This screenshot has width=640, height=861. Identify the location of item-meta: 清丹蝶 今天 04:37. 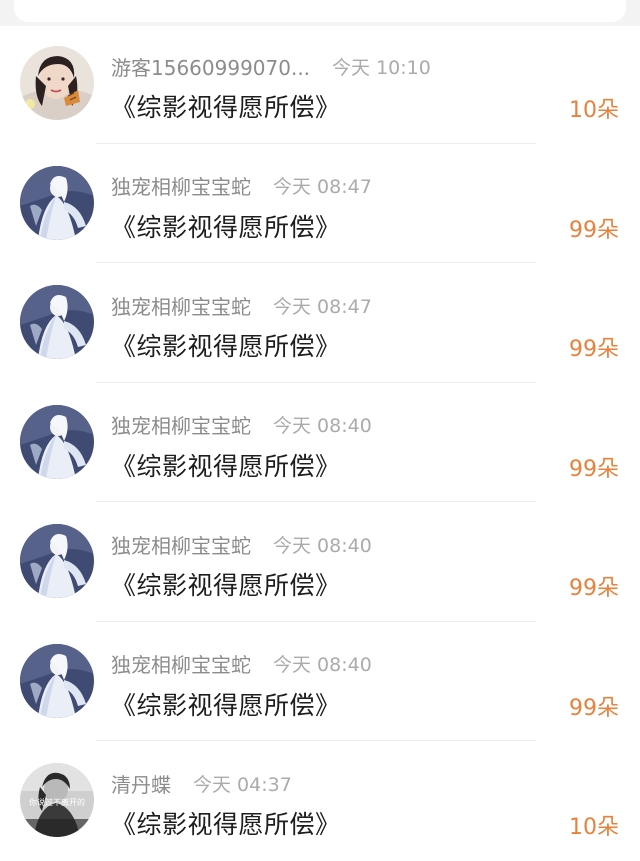
(201, 783).